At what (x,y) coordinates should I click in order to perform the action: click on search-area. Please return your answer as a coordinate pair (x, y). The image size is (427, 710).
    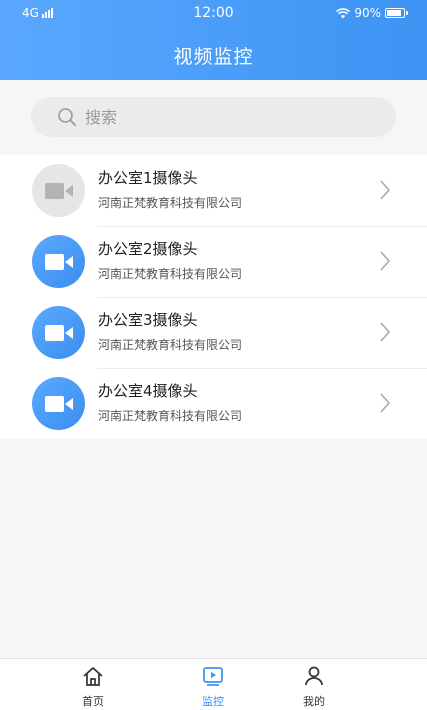
    Looking at the image, I should click on (213, 117).